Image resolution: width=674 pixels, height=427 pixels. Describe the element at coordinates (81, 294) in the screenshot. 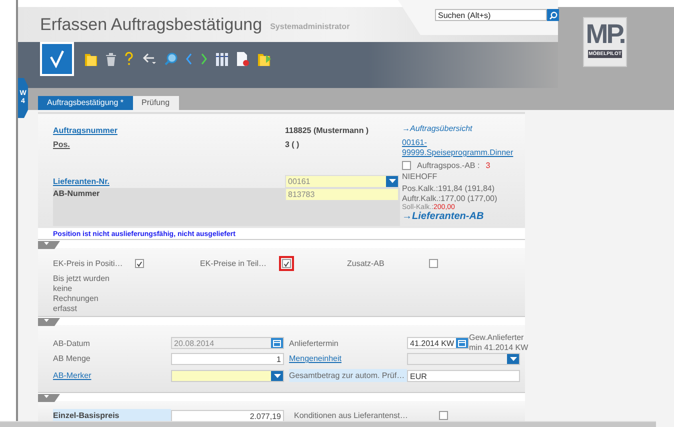

I see `invoice-note: Bis jetzt wurden keine Rechnungen erfasst` at that location.